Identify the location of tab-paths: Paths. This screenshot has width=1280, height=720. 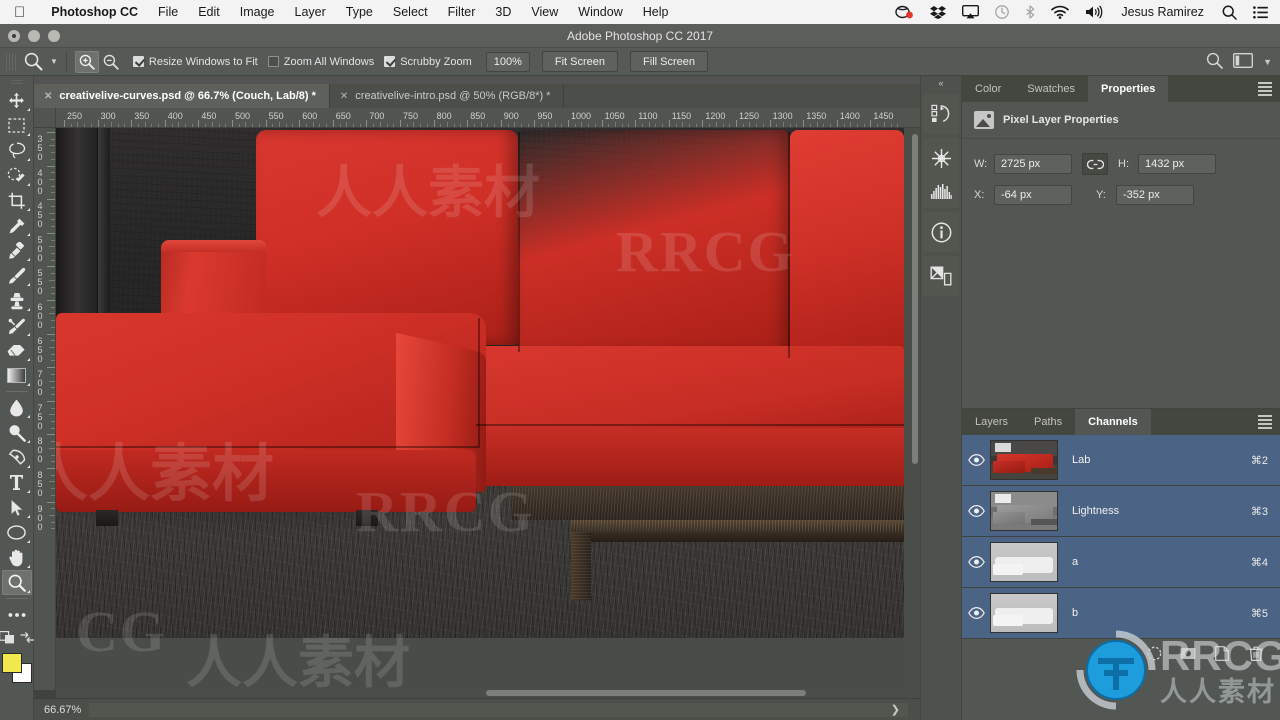
(1048, 422).